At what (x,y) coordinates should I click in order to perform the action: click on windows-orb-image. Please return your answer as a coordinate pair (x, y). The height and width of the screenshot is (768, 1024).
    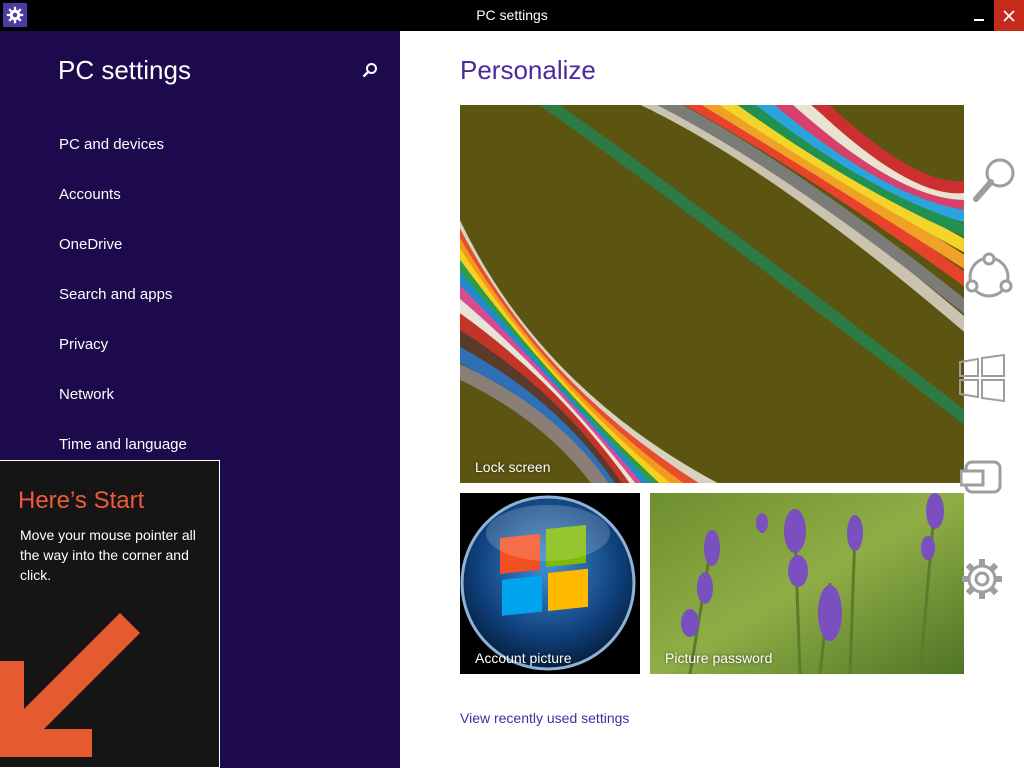
    Looking at the image, I should click on (550, 583).